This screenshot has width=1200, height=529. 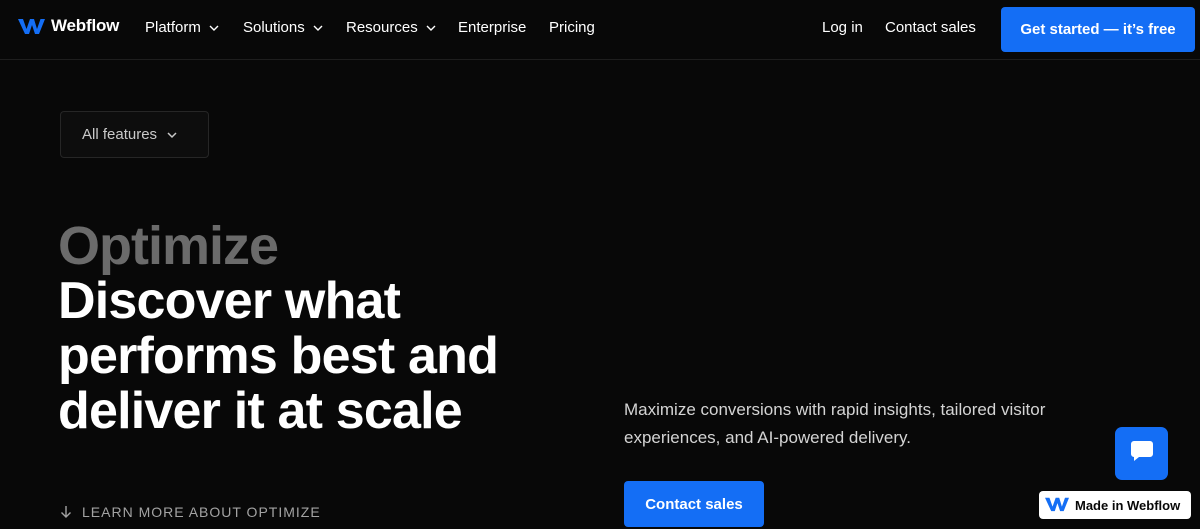 I want to click on contact-sales-button: Contact sales, so click(x=694, y=504).